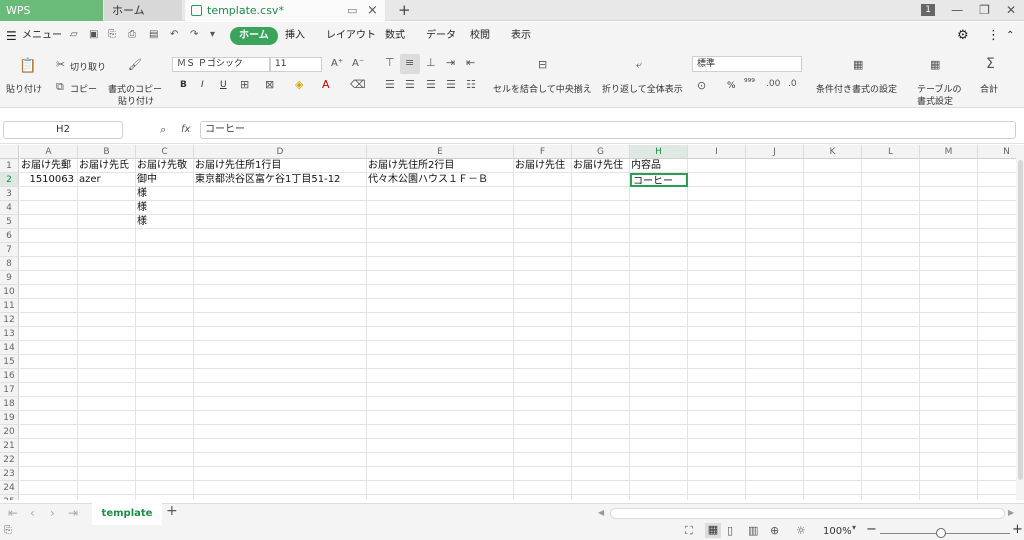 The width and height of the screenshot is (1024, 540). What do you see at coordinates (601, 320) in the screenshot?
I see `cell-g12` at bounding box center [601, 320].